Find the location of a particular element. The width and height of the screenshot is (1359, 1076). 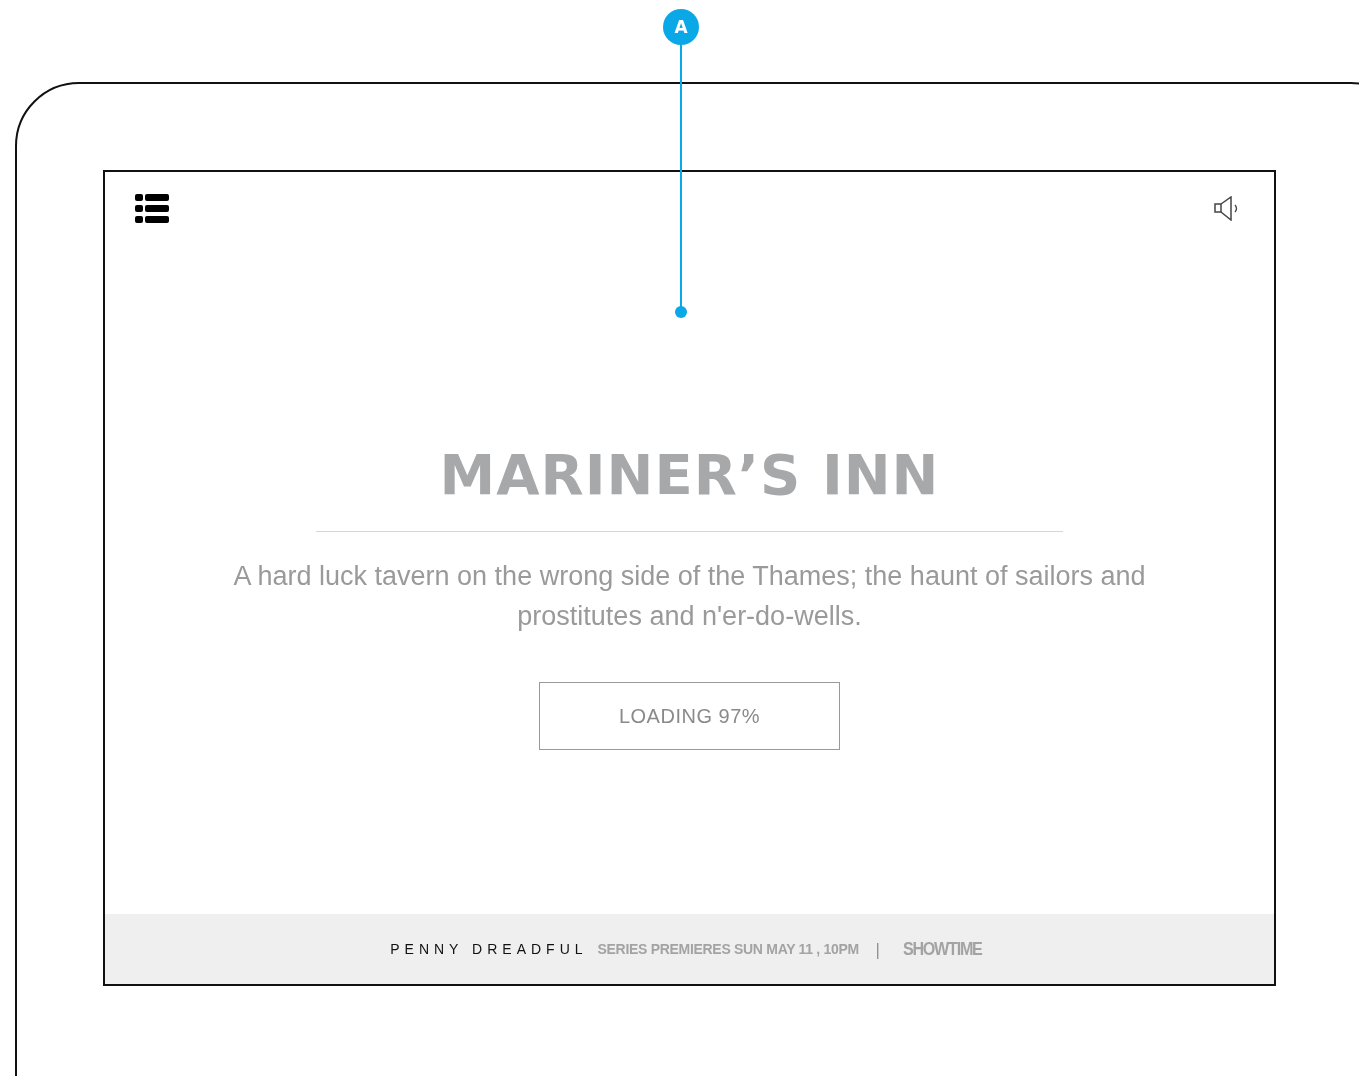

location-title: MARINER’S INN is located at coordinates (689, 475).